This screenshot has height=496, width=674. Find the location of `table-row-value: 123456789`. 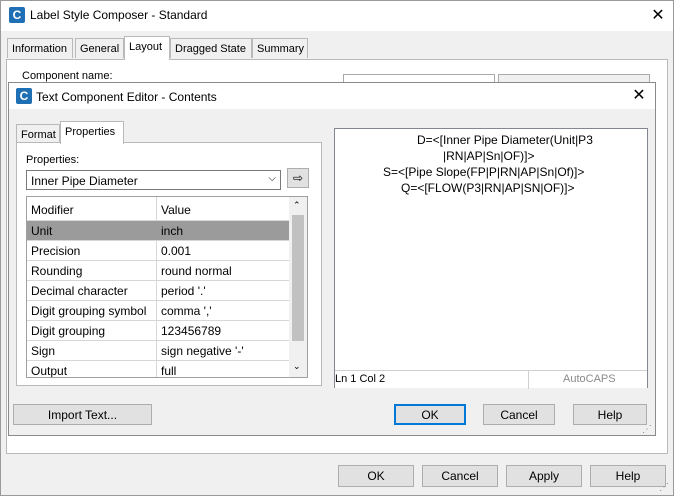

table-row-value: 123456789 is located at coordinates (223, 331).